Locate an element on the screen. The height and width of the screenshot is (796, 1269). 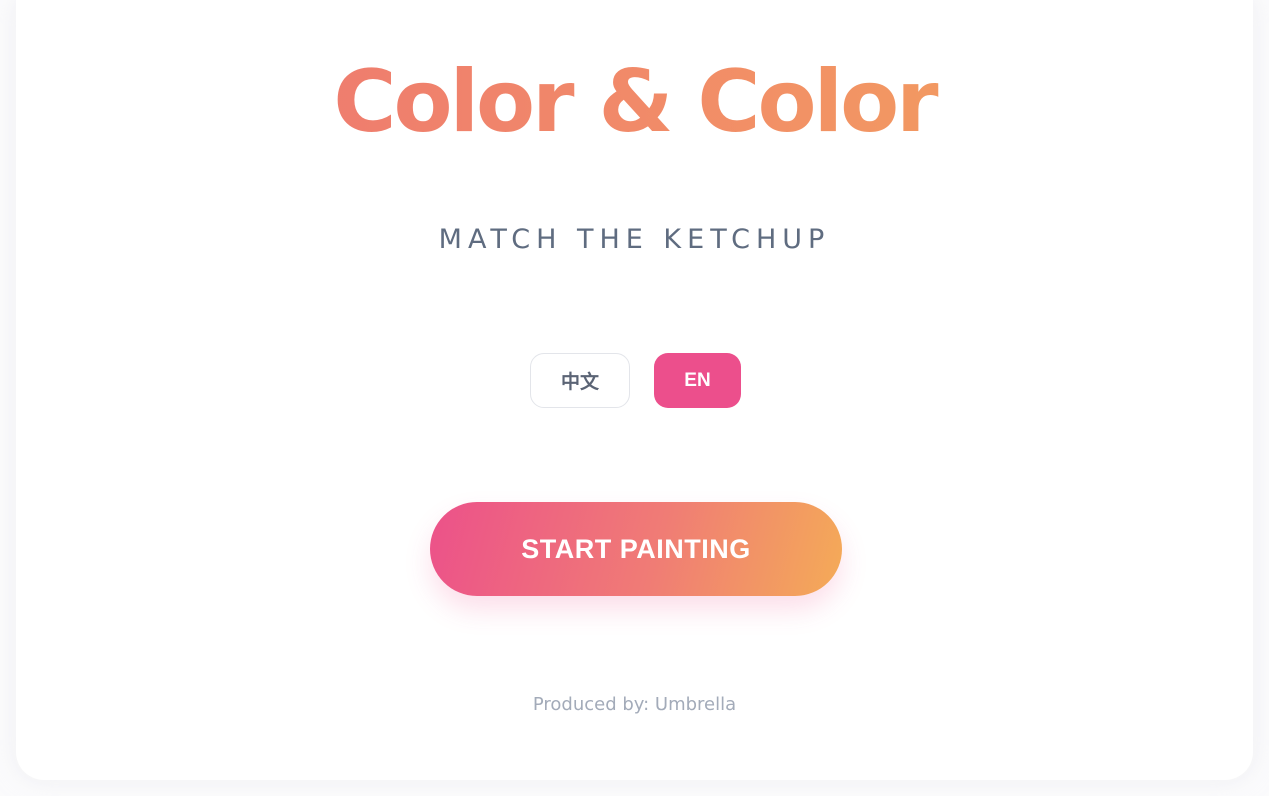
game-title: Color & Color is located at coordinates (634, 102).